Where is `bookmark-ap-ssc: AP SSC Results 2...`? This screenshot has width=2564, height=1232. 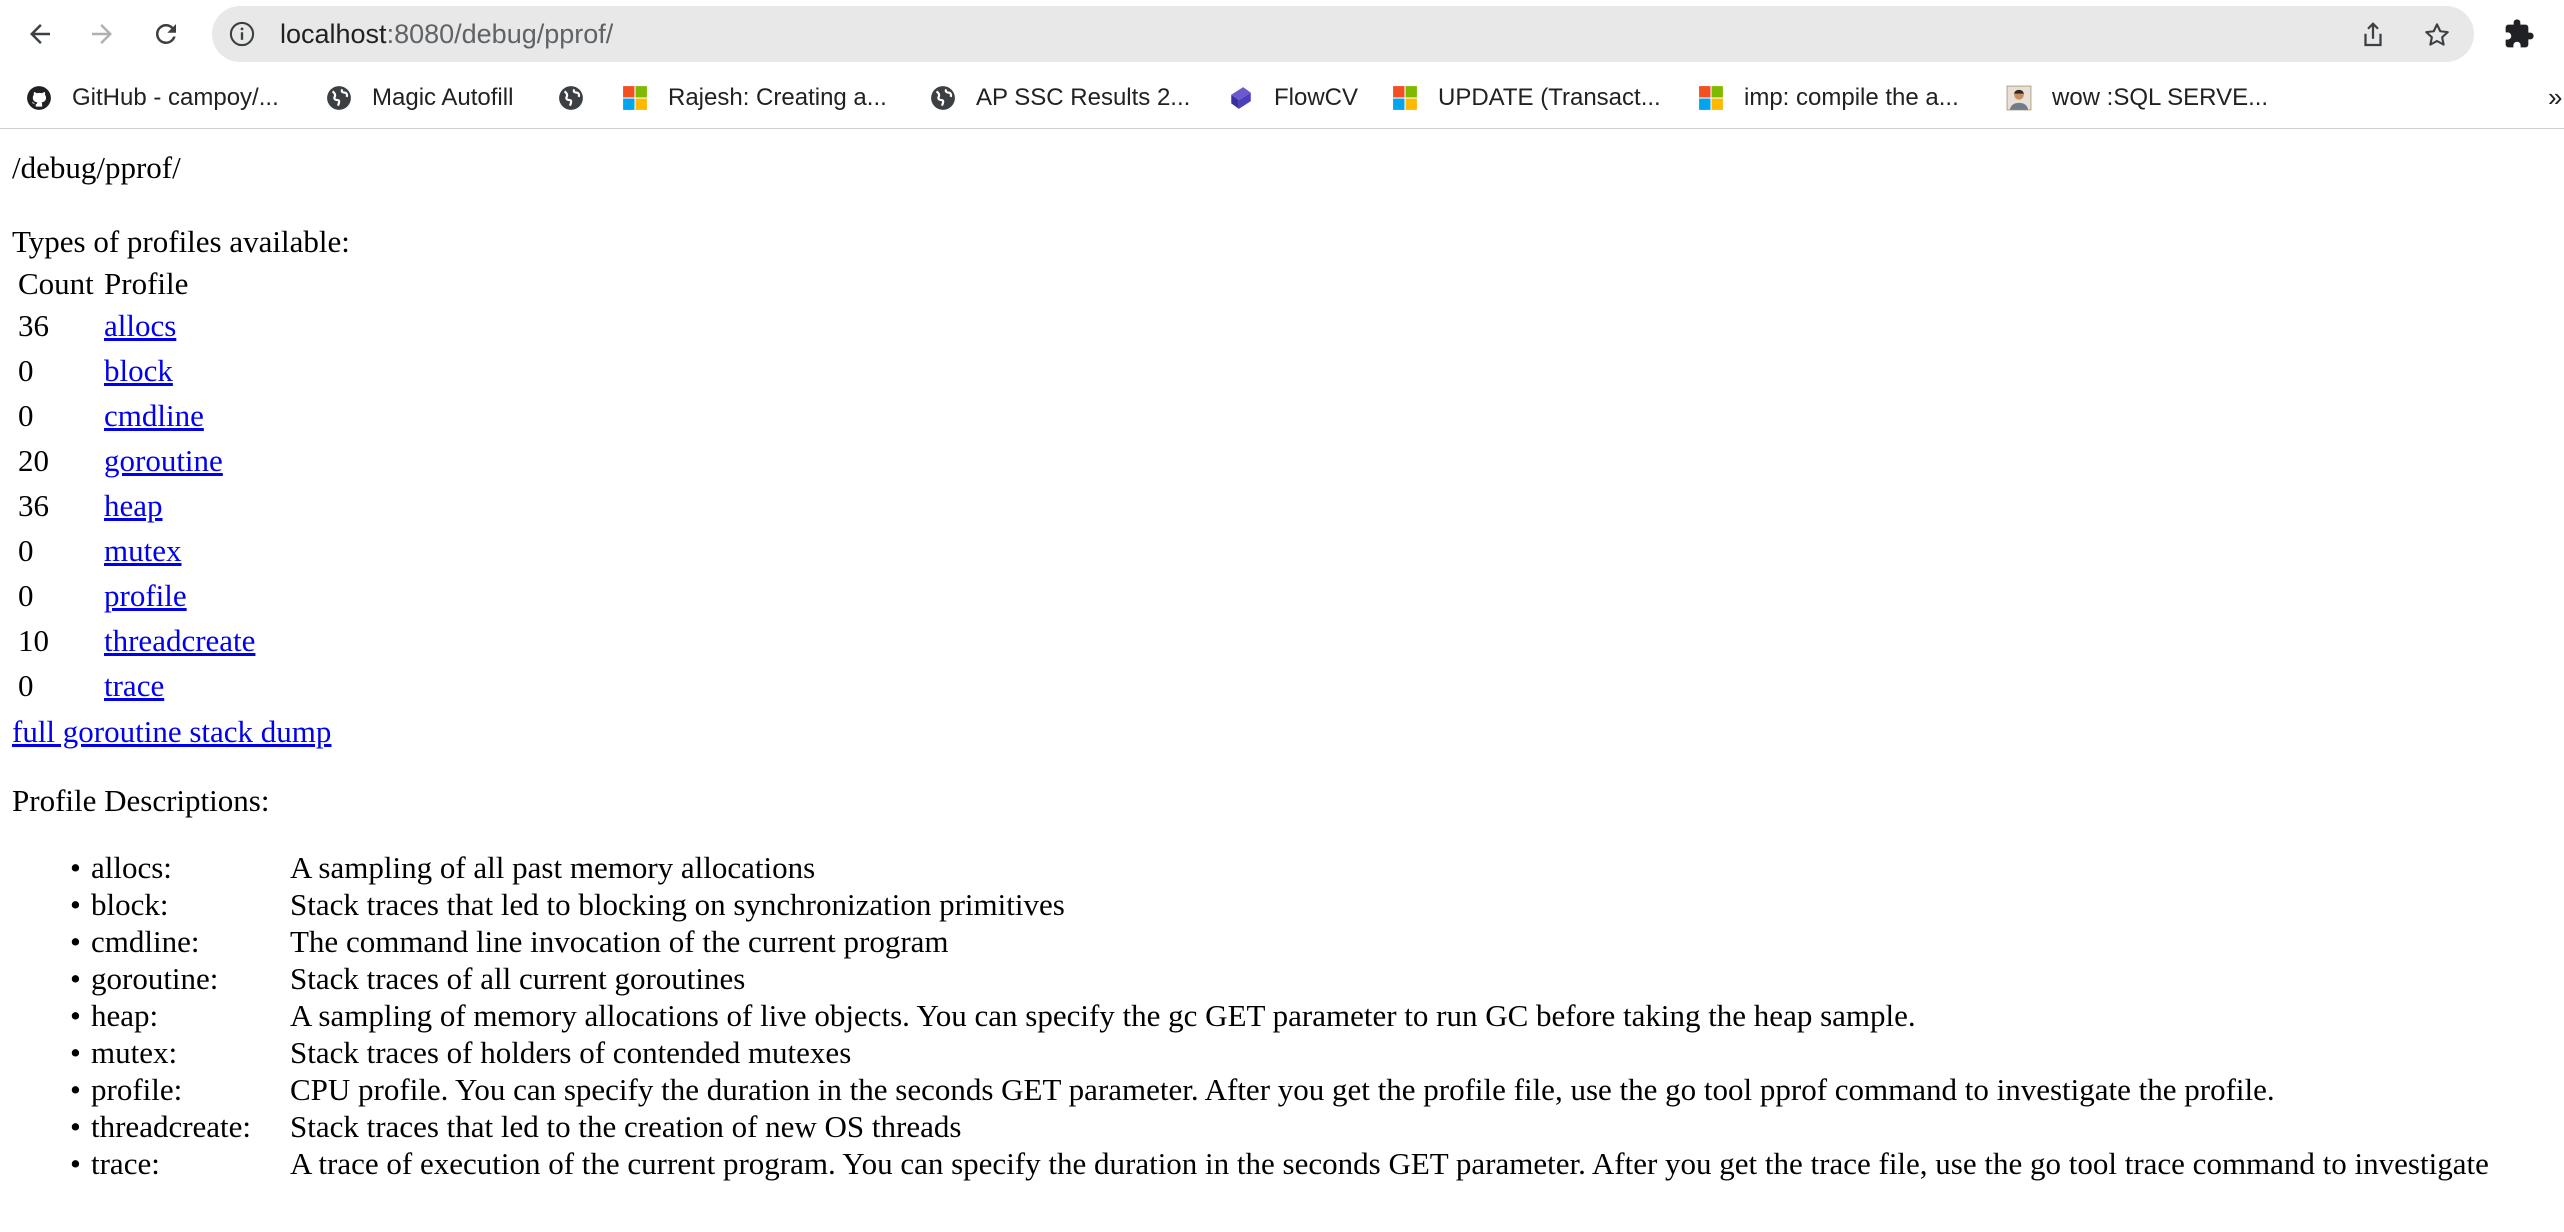
bookmark-ap-ssc: AP SSC Results 2... is located at coordinates (1060, 98).